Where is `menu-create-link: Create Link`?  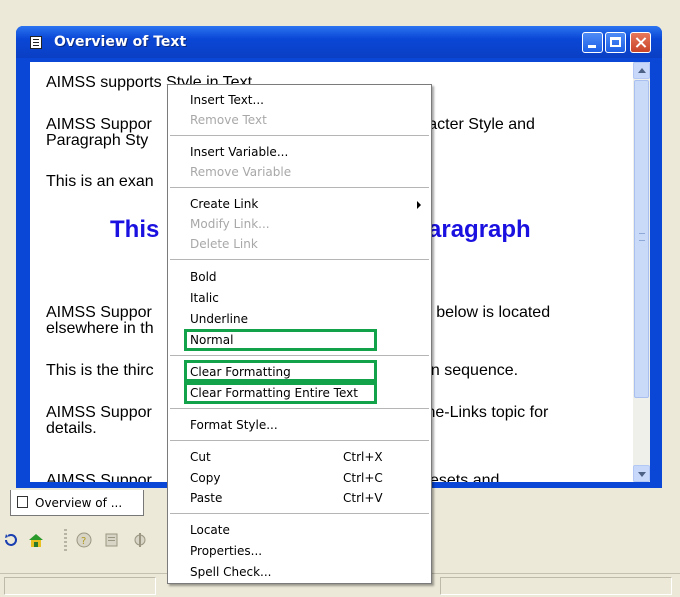
menu-create-link: Create Link is located at coordinates (224, 204).